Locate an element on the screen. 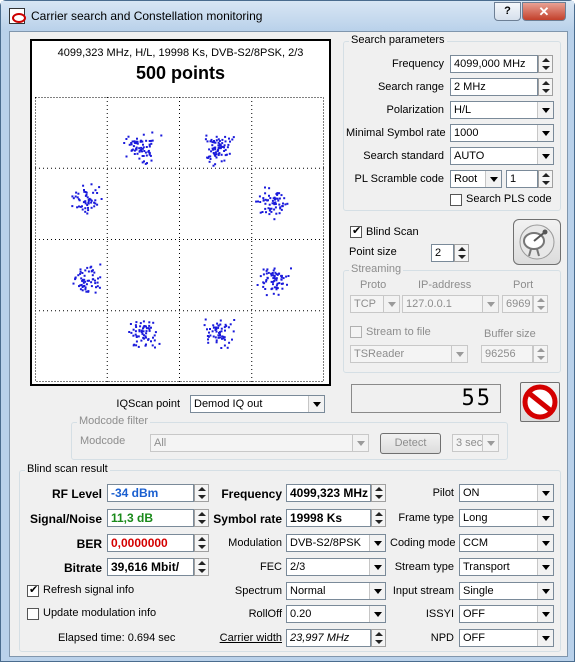 The image size is (575, 662). search-range-input: 2 MHz is located at coordinates (494, 87).